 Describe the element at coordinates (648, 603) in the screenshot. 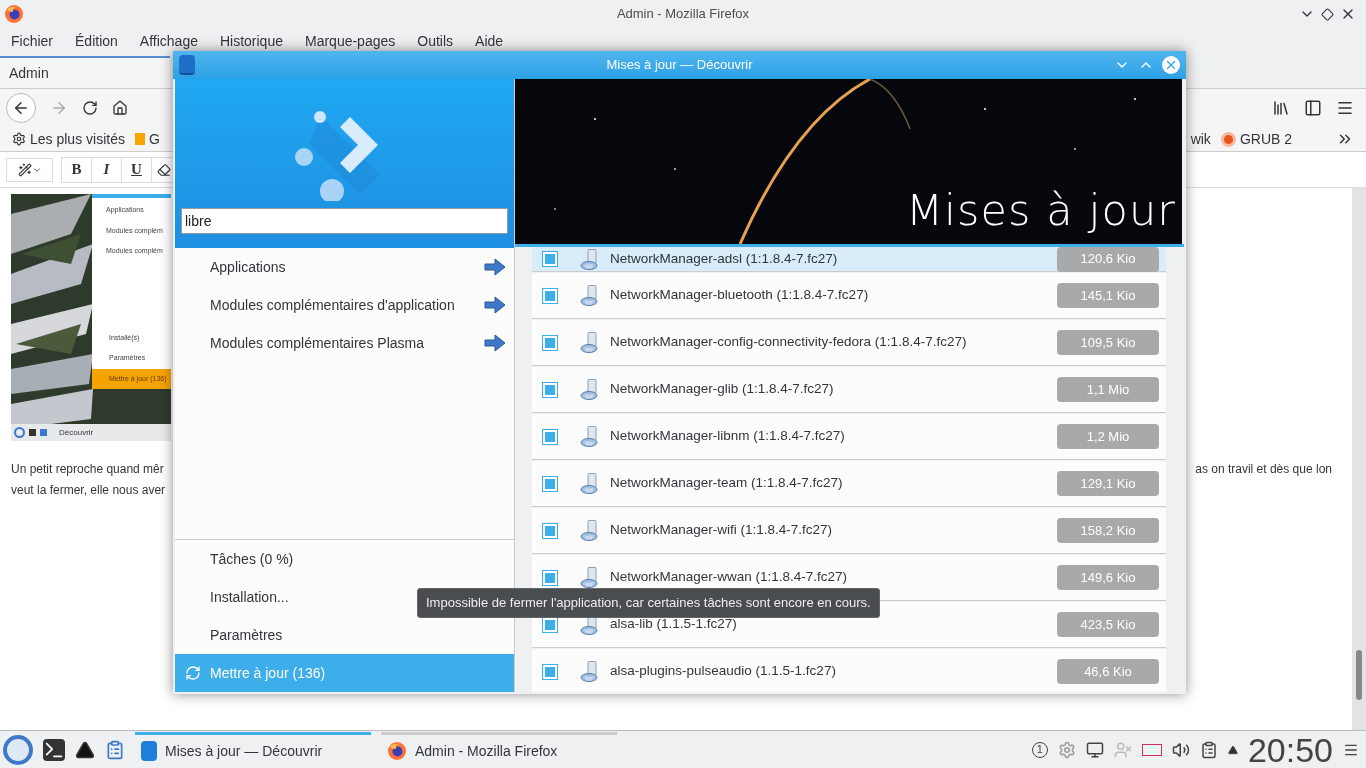

I see `tooltip: Impossible de fermer l'application, car certaines tâches sont encore en cours.` at that location.